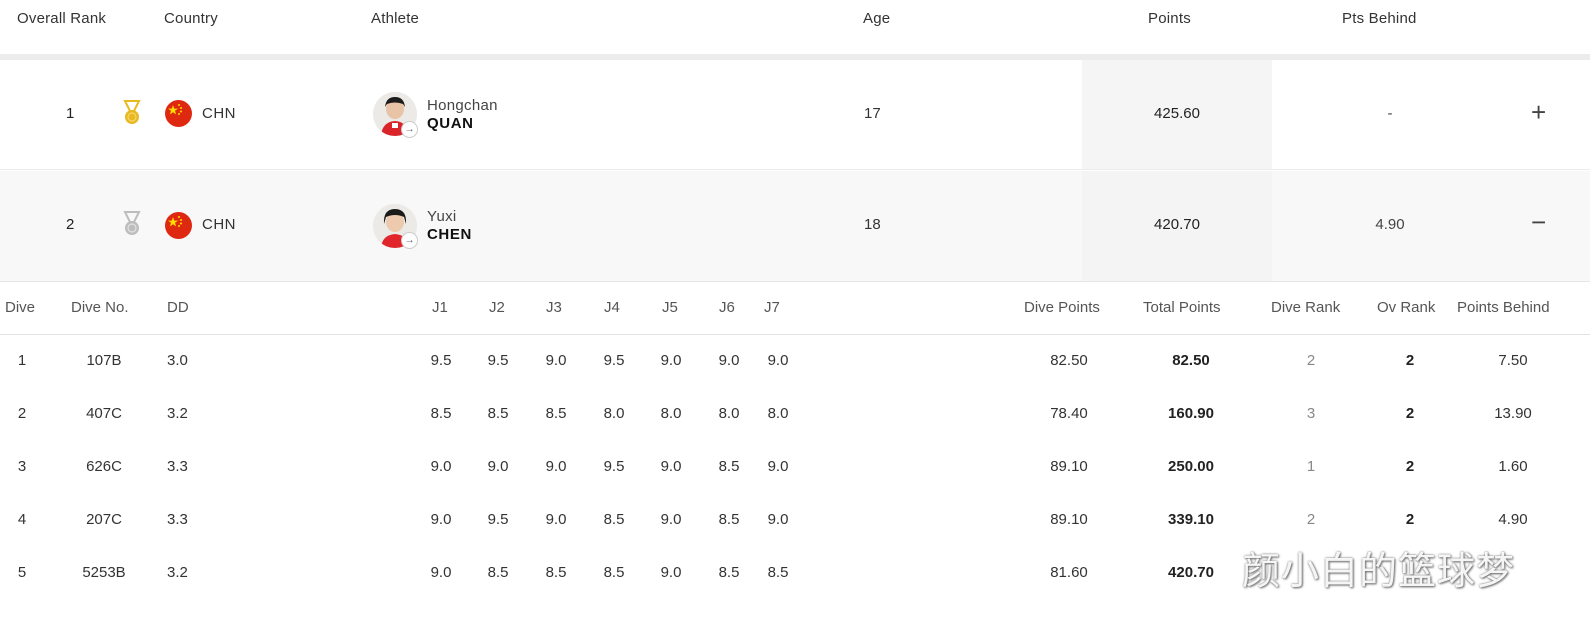 This screenshot has width=1590, height=623. What do you see at coordinates (22, 413) in the screenshot?
I see `dive-number: 2` at bounding box center [22, 413].